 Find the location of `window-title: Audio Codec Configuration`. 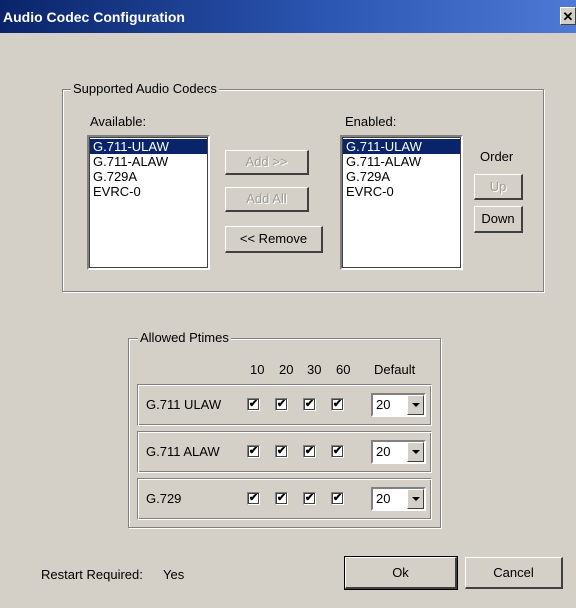

window-title: Audio Codec Configuration is located at coordinates (94, 17).